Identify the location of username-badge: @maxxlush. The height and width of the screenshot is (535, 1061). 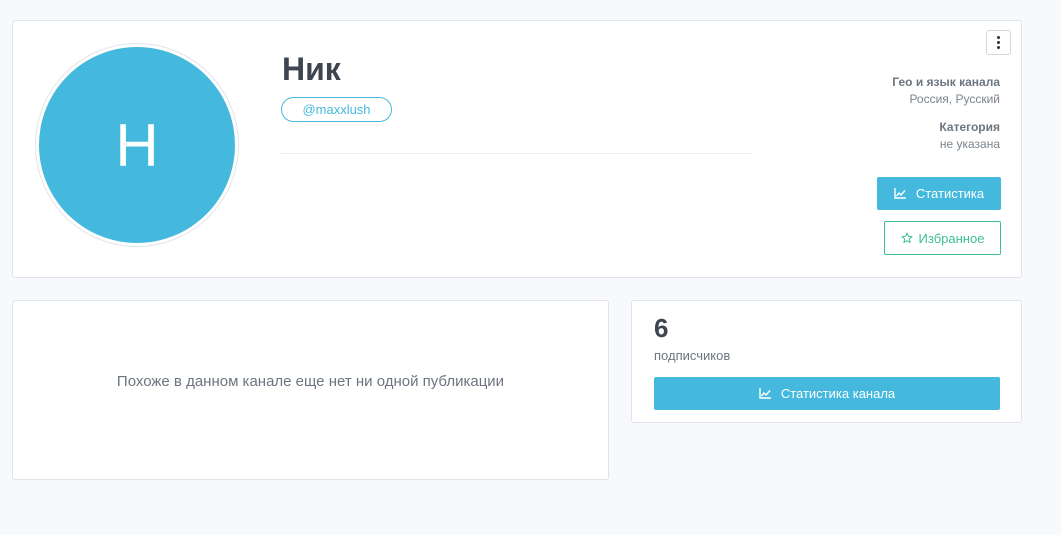
(336, 109).